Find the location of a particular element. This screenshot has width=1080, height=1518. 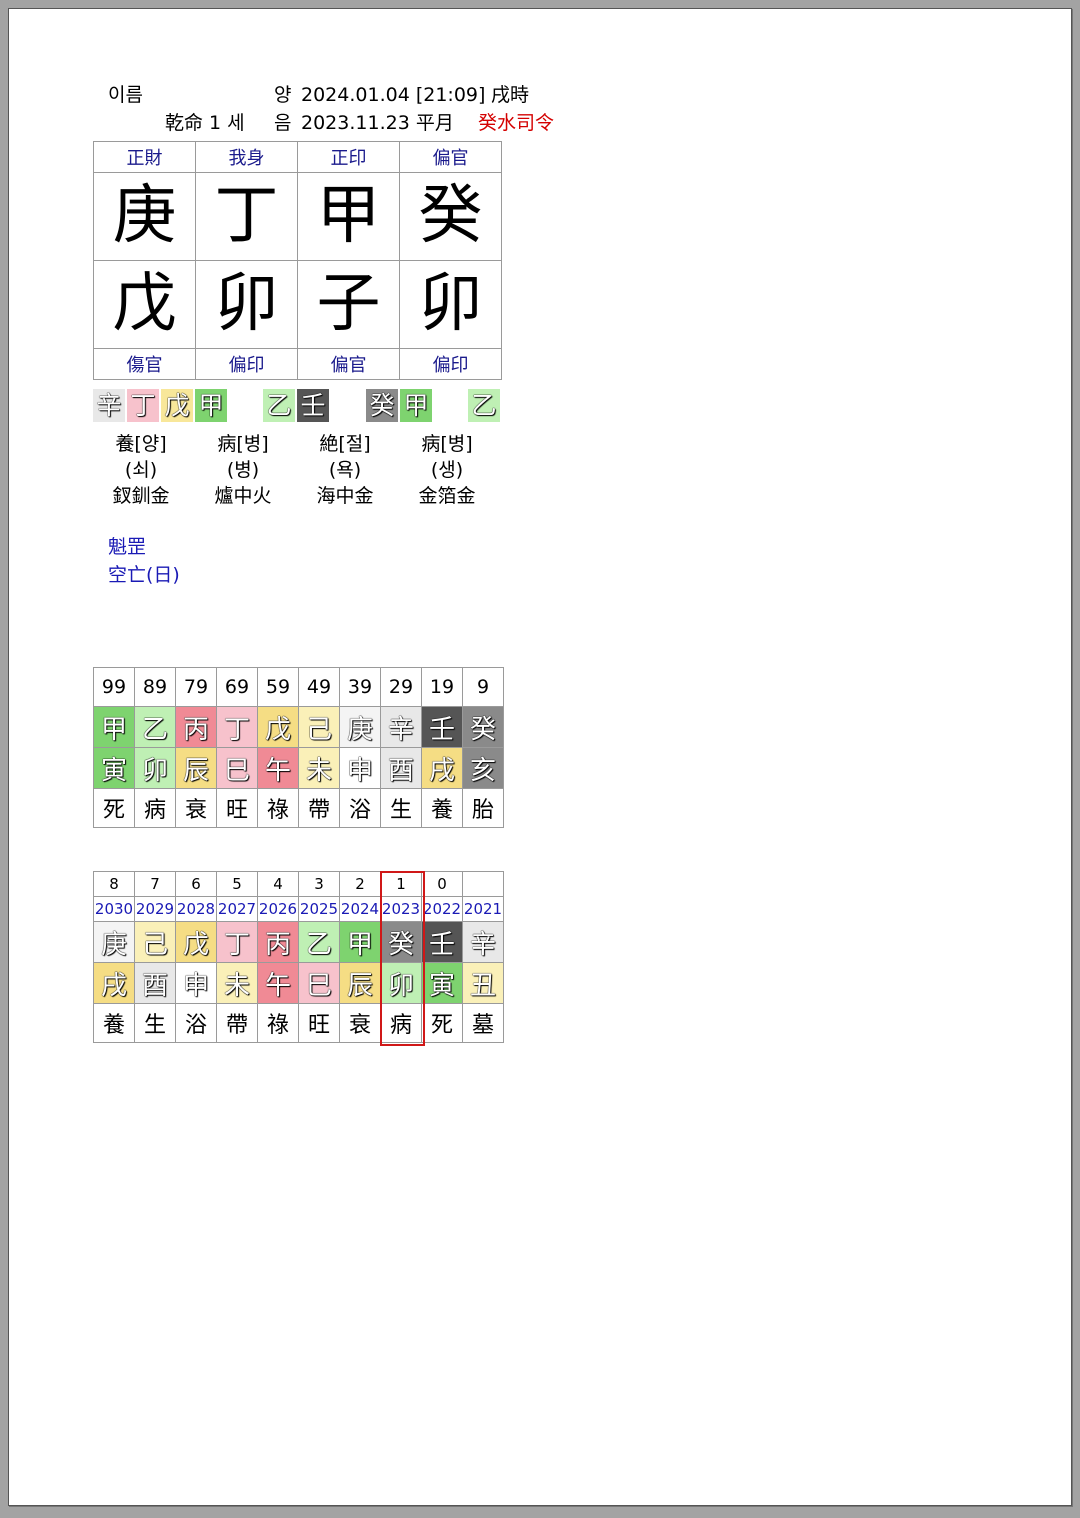

ten-god-bottom-year: 偏印 is located at coordinates (450, 364).